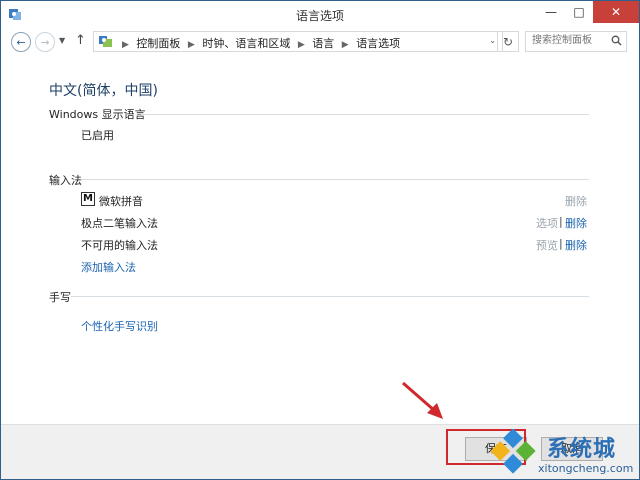  I want to click on back-button: ←, so click(21, 42).